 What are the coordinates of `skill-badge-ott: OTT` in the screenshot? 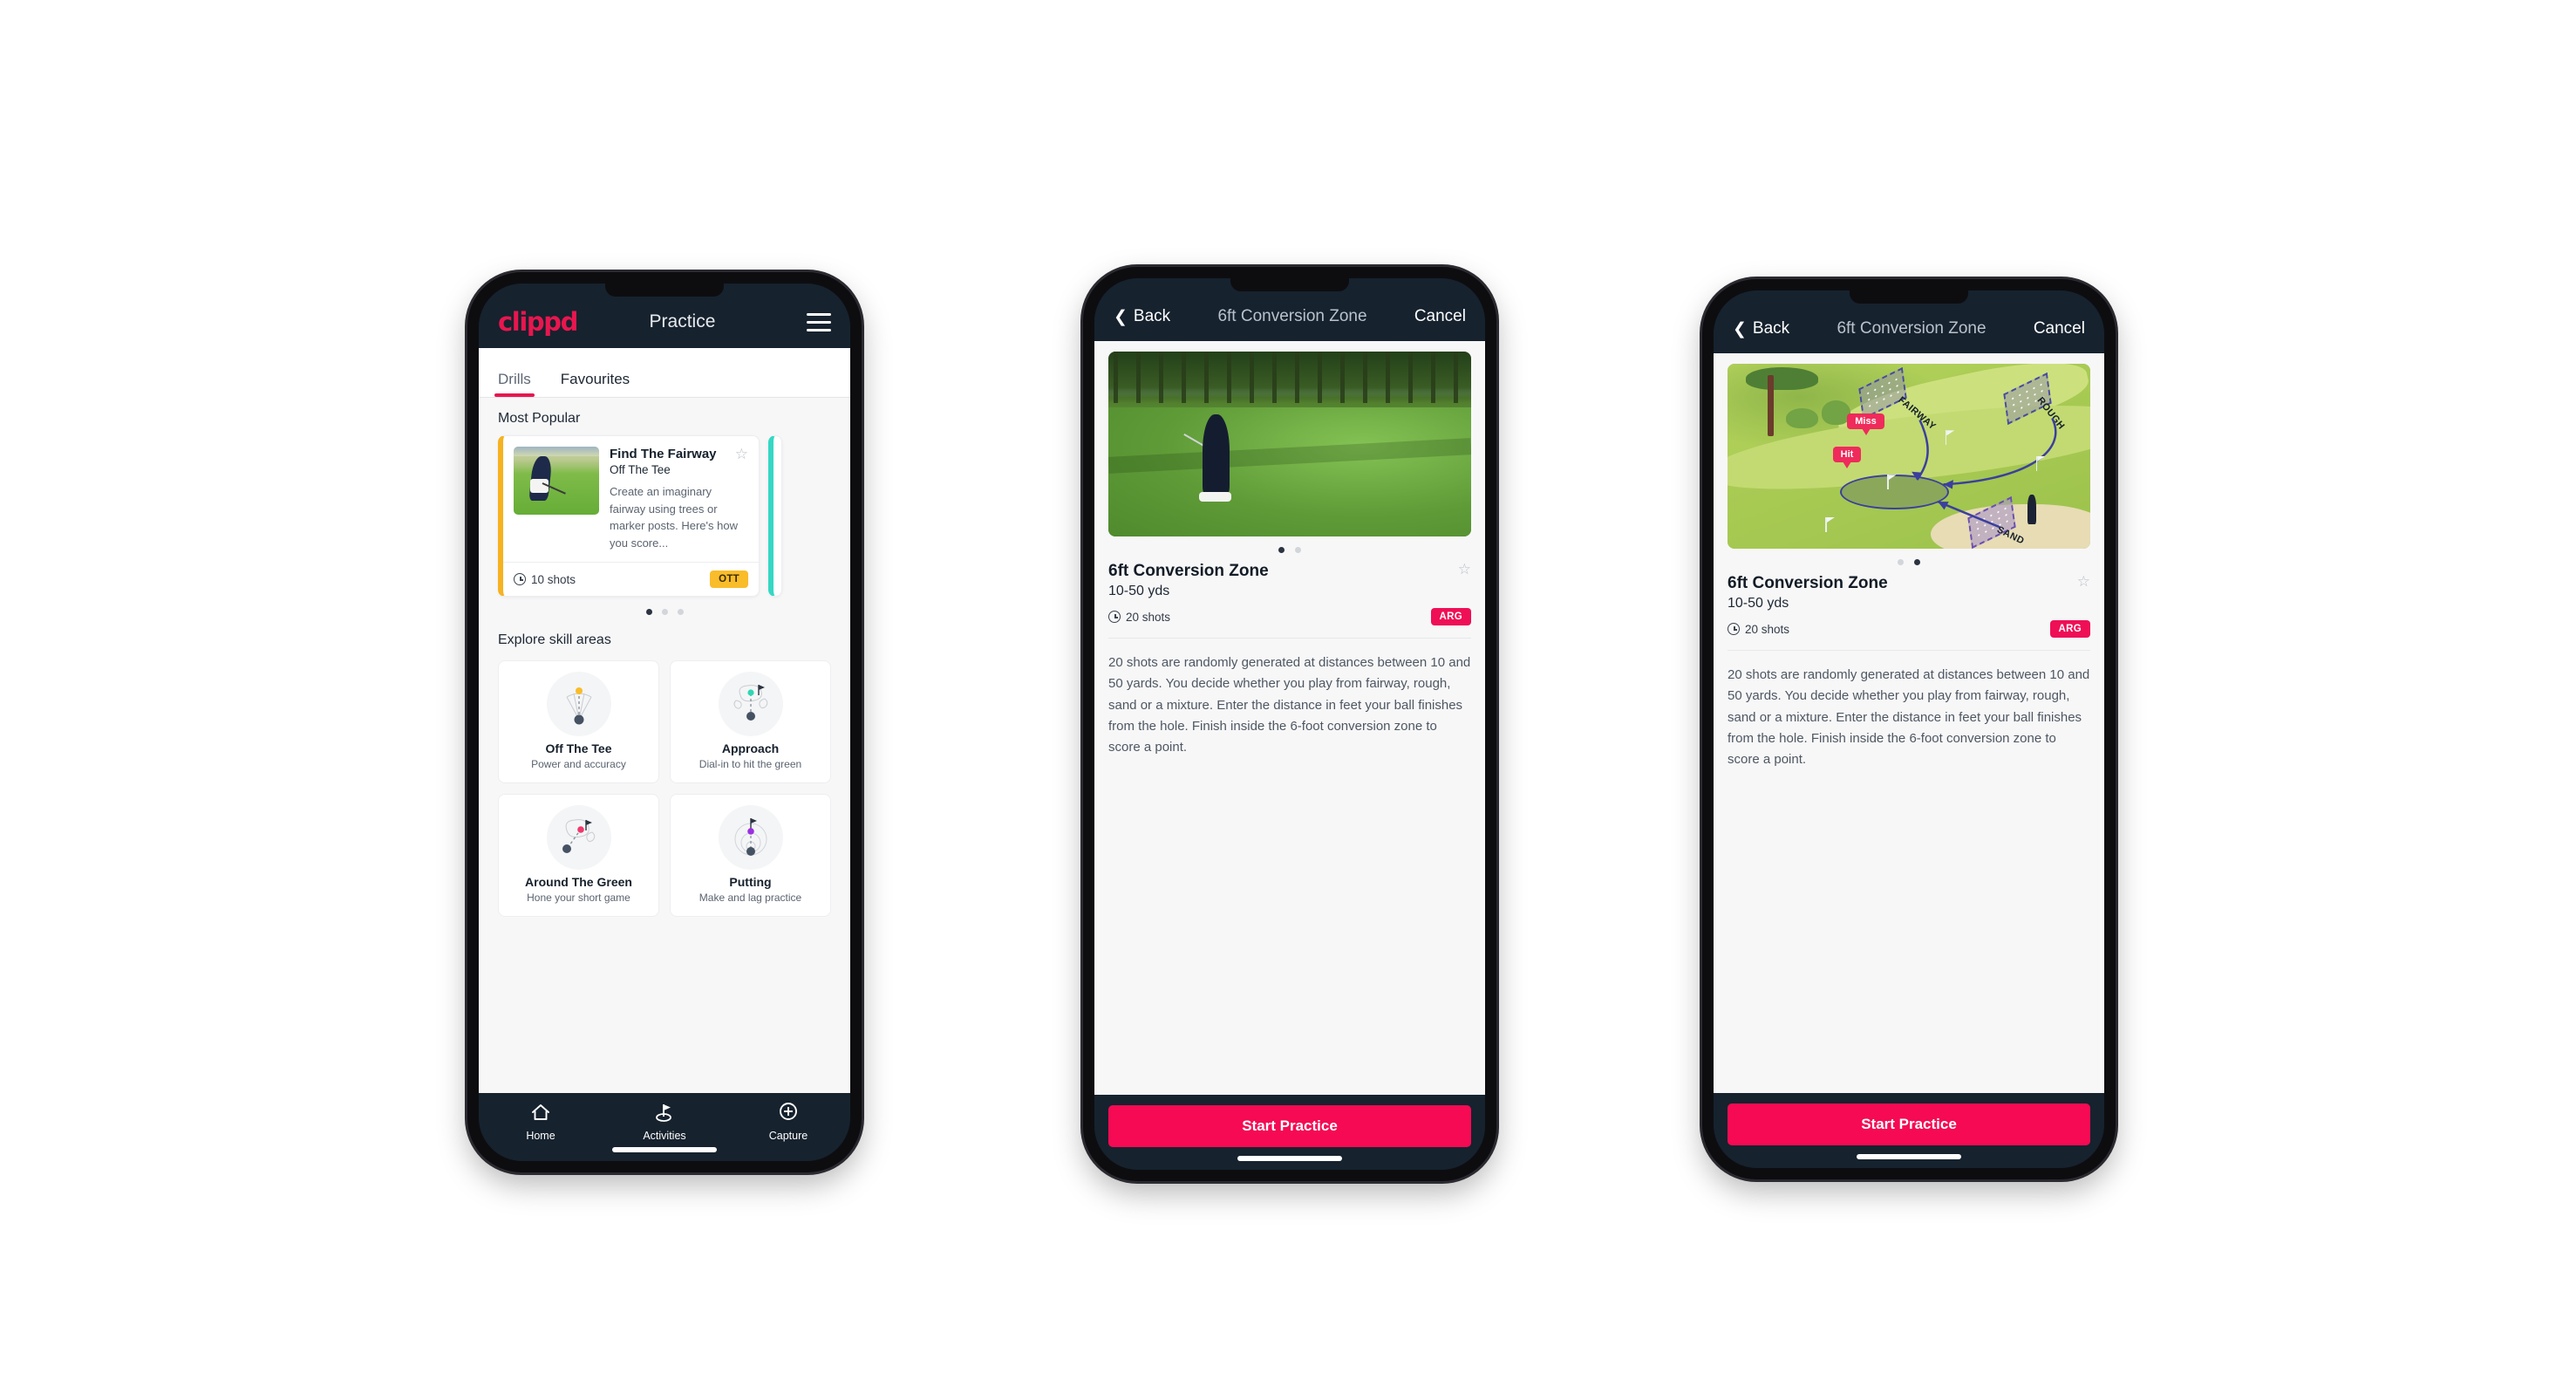 It's located at (729, 580).